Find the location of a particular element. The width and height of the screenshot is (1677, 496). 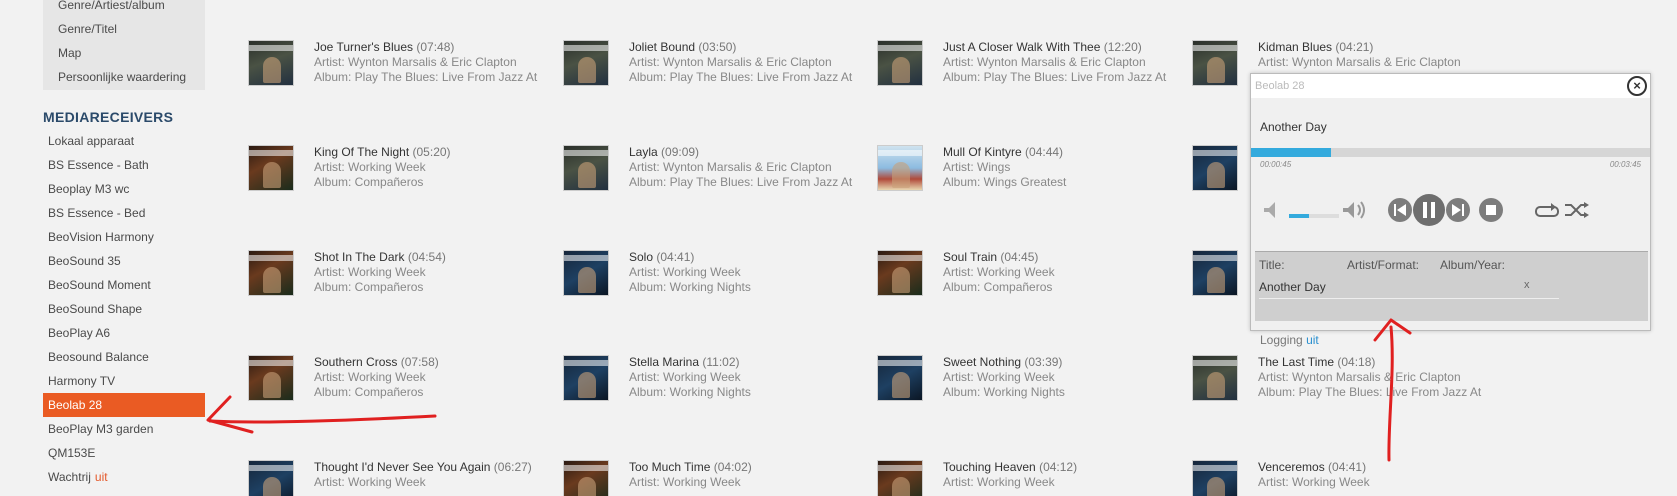

total-time: 00:03:45 is located at coordinates (1625, 164).